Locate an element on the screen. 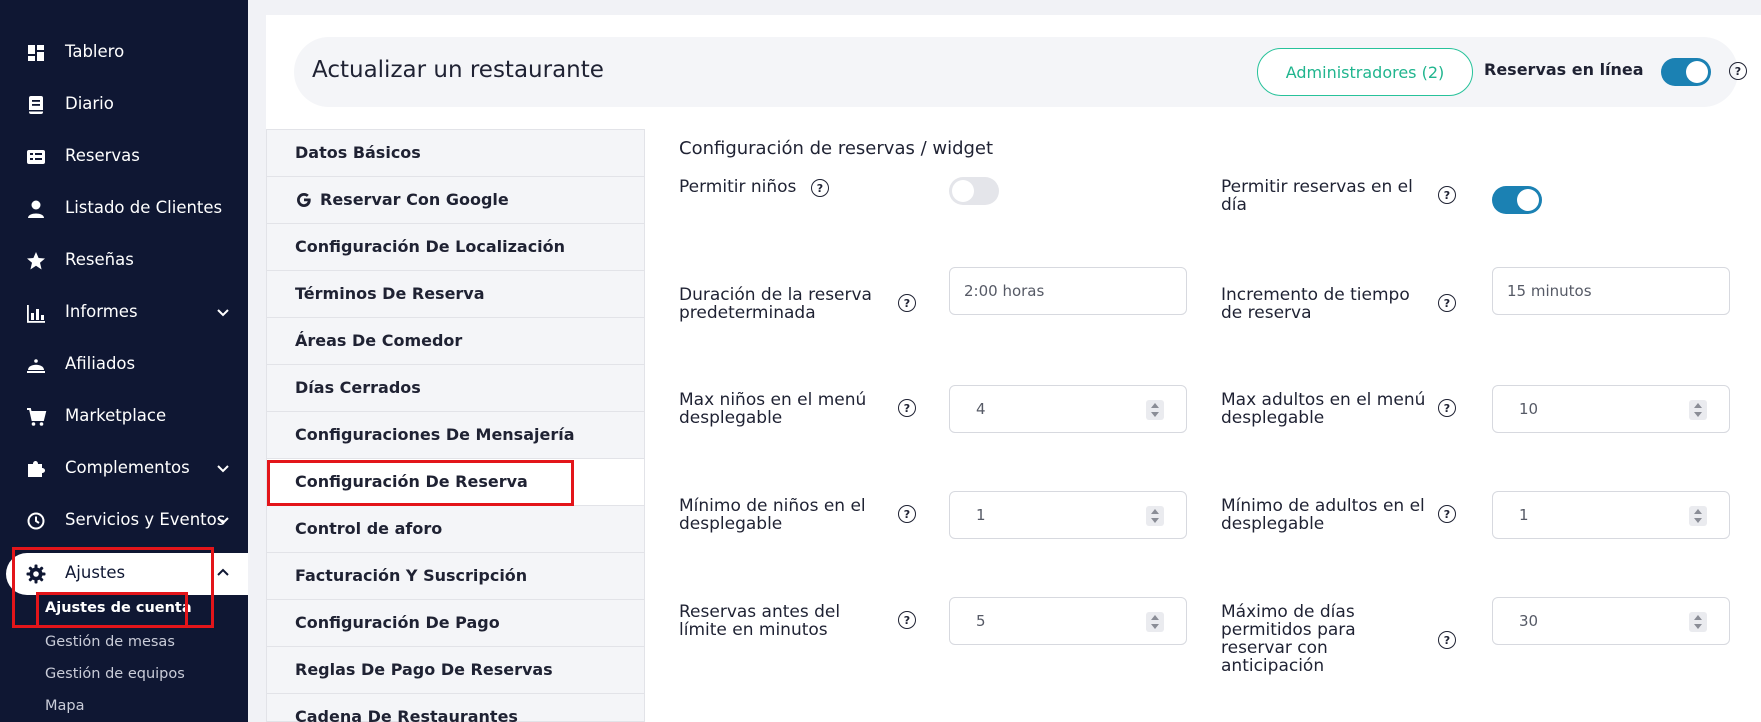 The height and width of the screenshot is (722, 1761). reservations-before-limit-input: 5 is located at coordinates (1068, 621).